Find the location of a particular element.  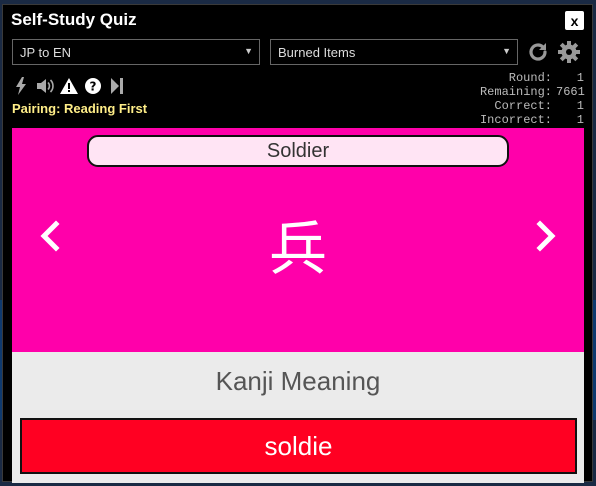

items-select: Burned Items ▼ is located at coordinates (394, 52).